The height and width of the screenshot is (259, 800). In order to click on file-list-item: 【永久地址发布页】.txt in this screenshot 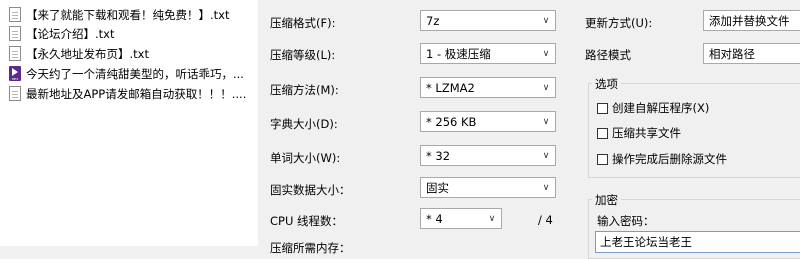, I will do `click(124, 53)`.